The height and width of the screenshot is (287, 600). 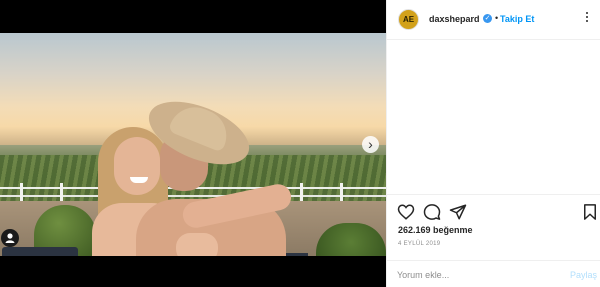 I want to click on avatar: AE, so click(x=408, y=19).